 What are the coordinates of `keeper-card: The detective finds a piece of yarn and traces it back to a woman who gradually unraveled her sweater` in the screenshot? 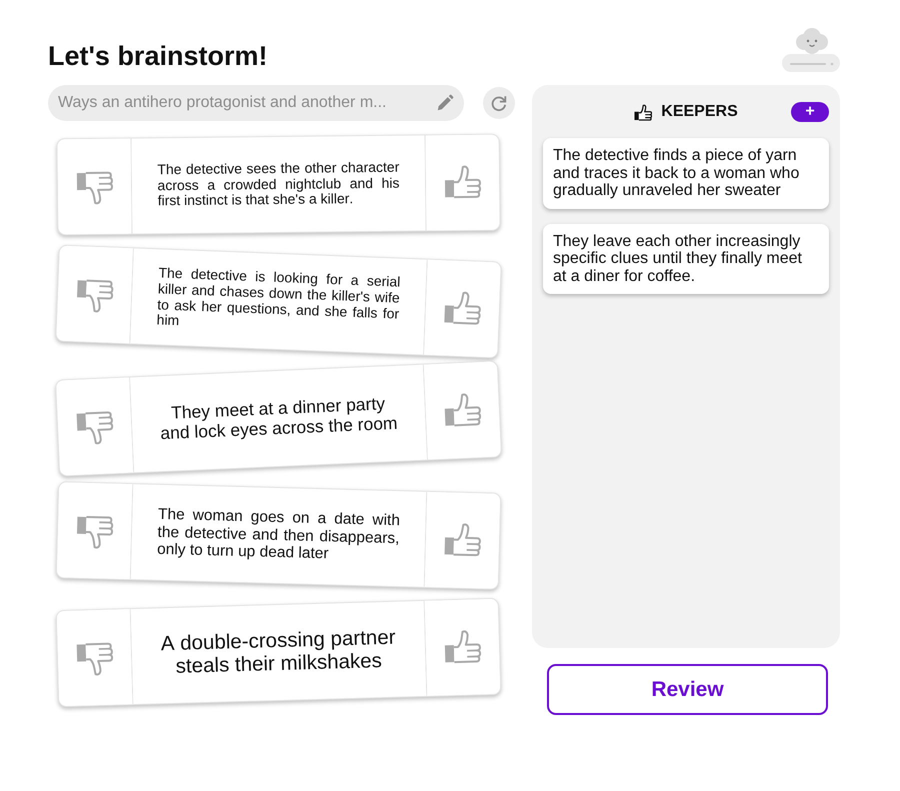 It's located at (686, 173).